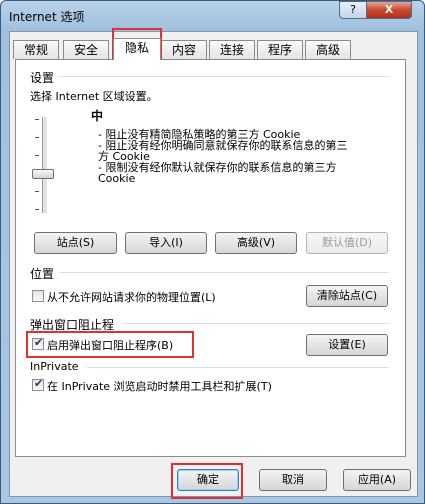  I want to click on checkmark-icon: ✔, so click(39, 383).